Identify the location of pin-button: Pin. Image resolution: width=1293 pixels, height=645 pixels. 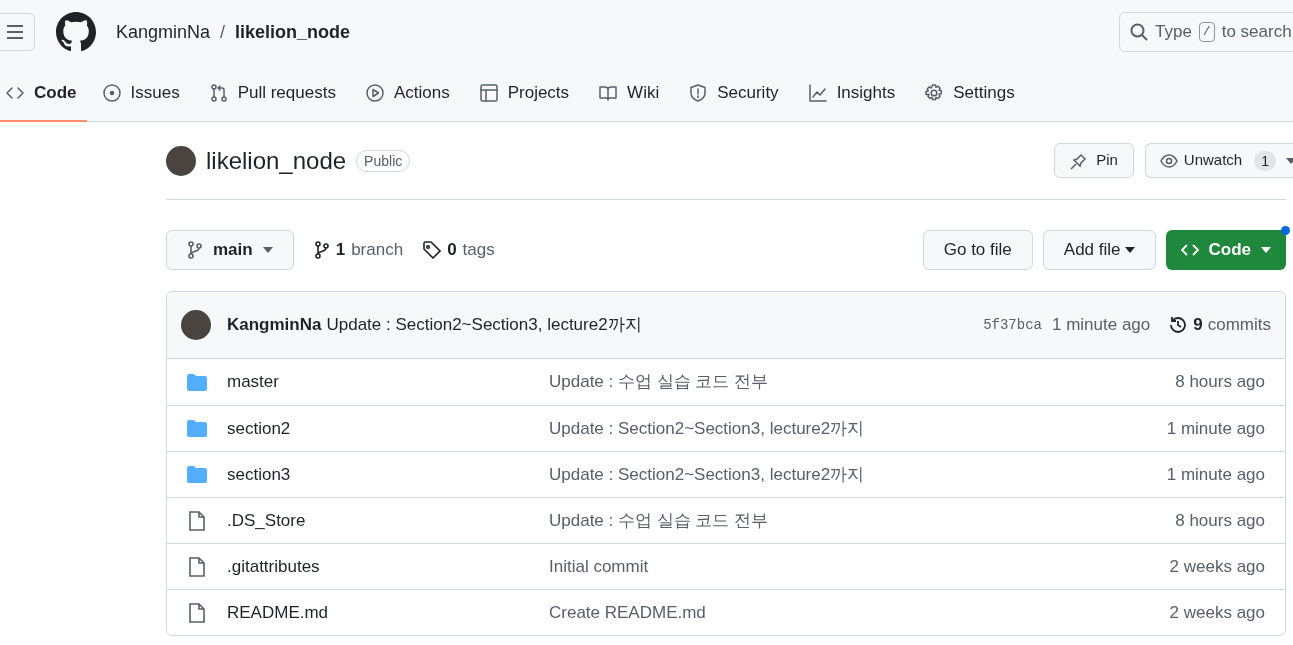
(1094, 160).